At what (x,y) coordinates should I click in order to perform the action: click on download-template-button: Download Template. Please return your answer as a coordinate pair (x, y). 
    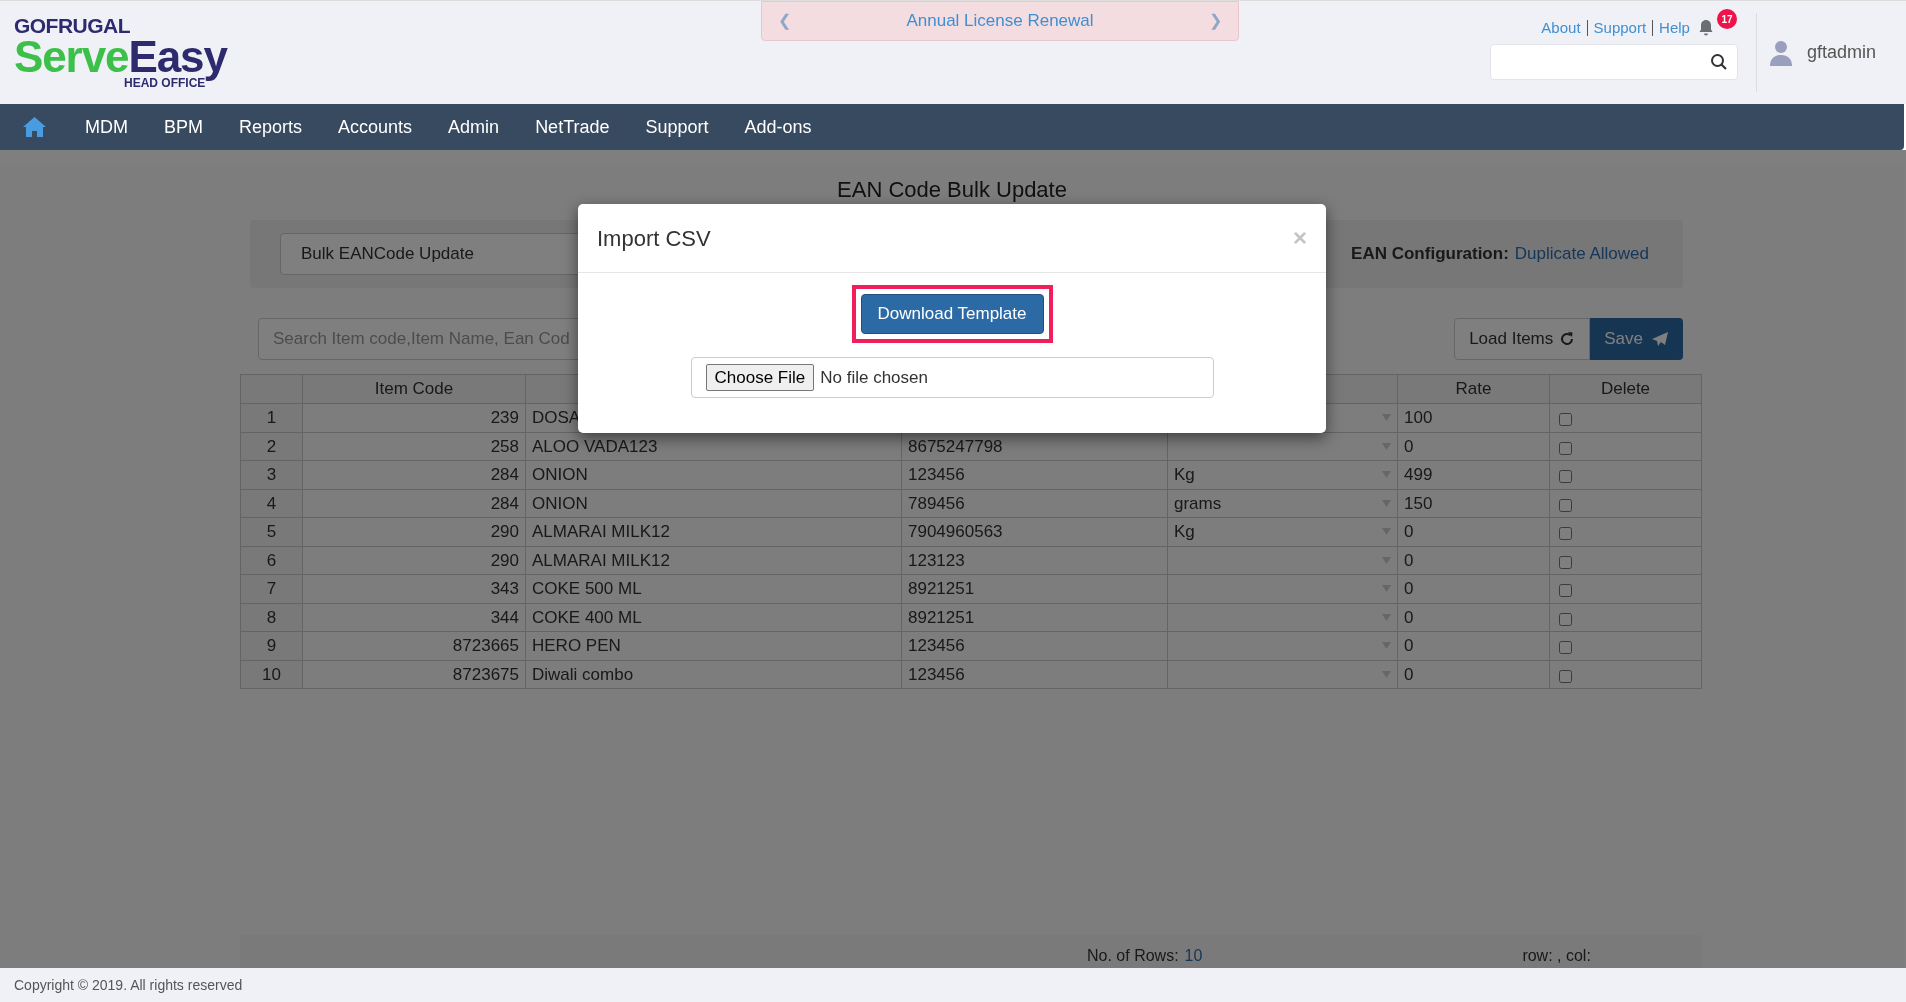
    Looking at the image, I should click on (952, 314).